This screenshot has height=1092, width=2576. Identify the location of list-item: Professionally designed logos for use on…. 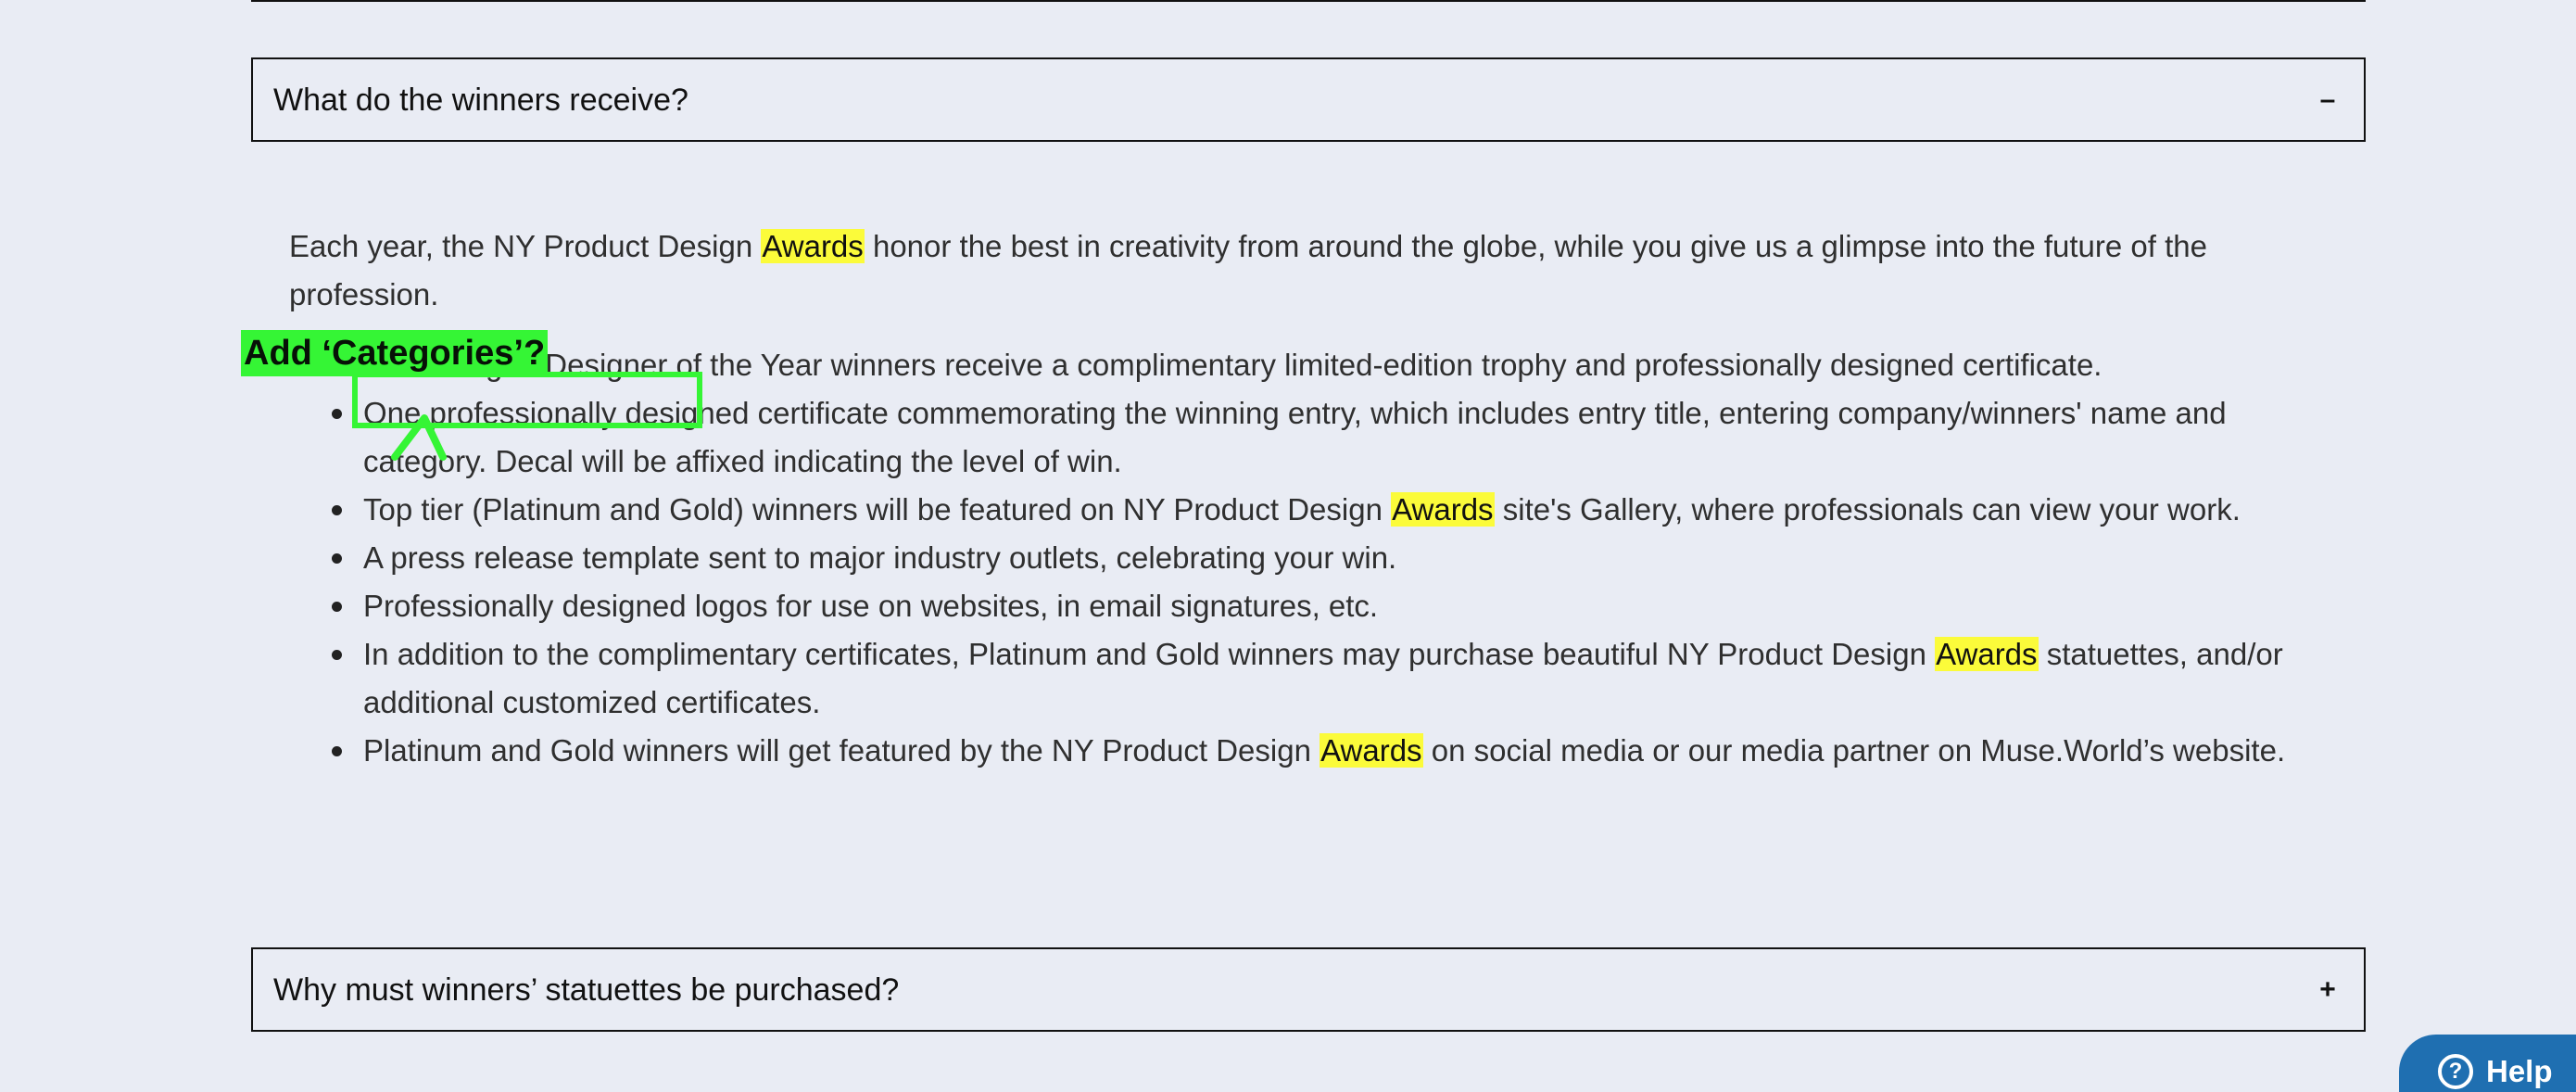
(1339, 606).